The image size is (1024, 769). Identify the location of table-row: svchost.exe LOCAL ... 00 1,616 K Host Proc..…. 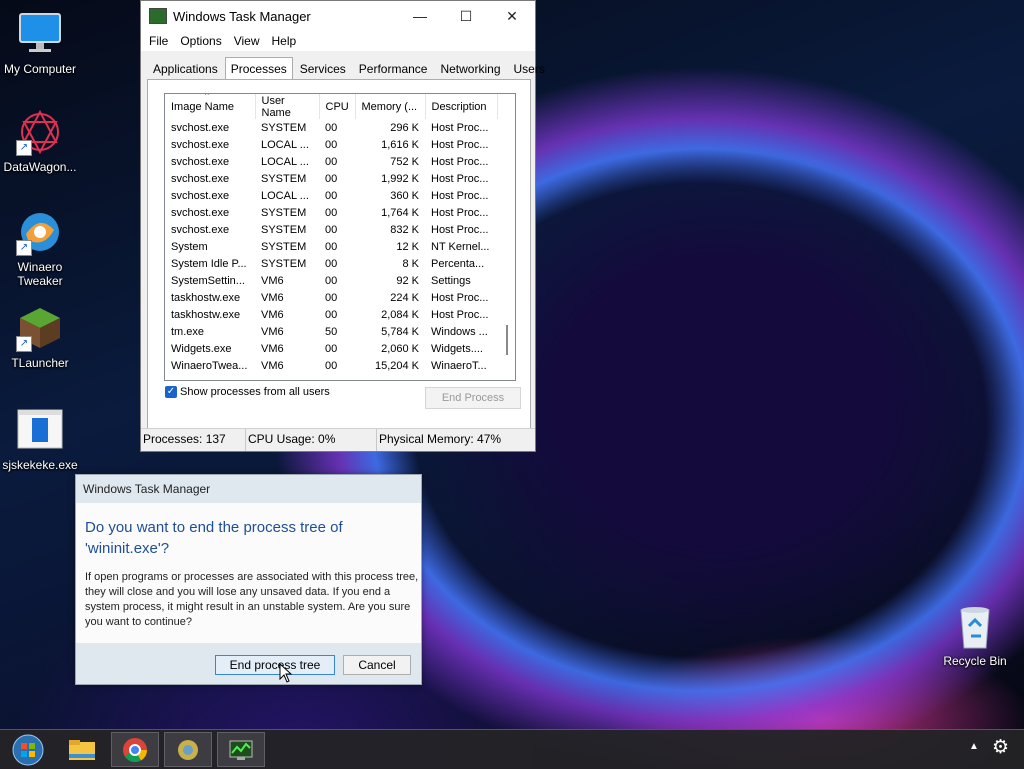
(331, 144).